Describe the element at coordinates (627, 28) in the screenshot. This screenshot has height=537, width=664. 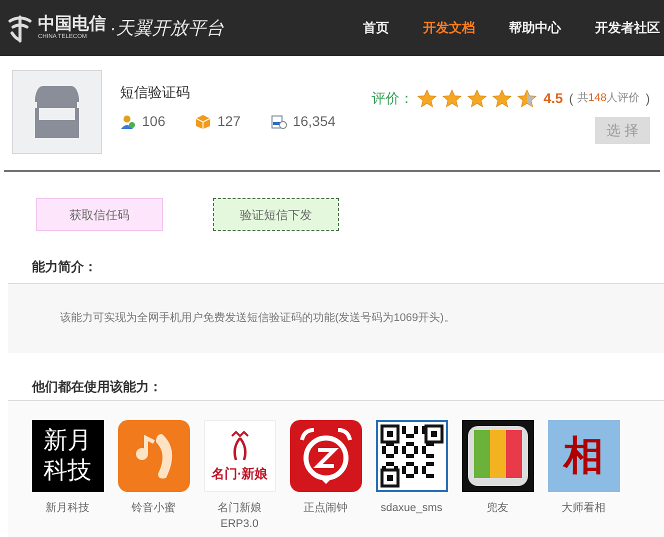
I see `nav-link: 开发者社区` at that location.